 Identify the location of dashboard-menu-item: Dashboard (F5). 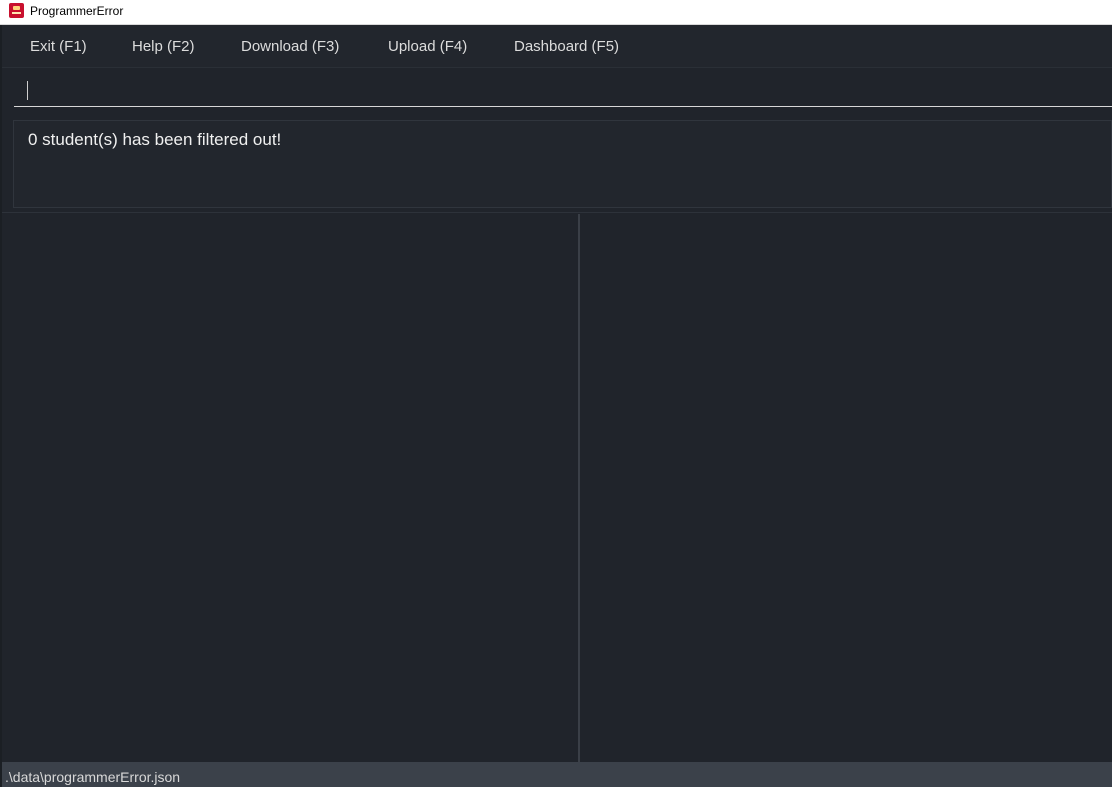
(566, 47).